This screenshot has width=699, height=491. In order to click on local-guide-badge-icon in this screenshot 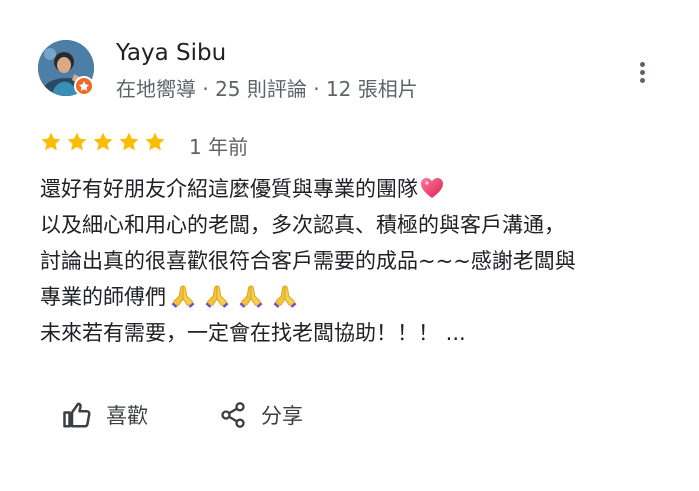, I will do `click(84, 86)`.